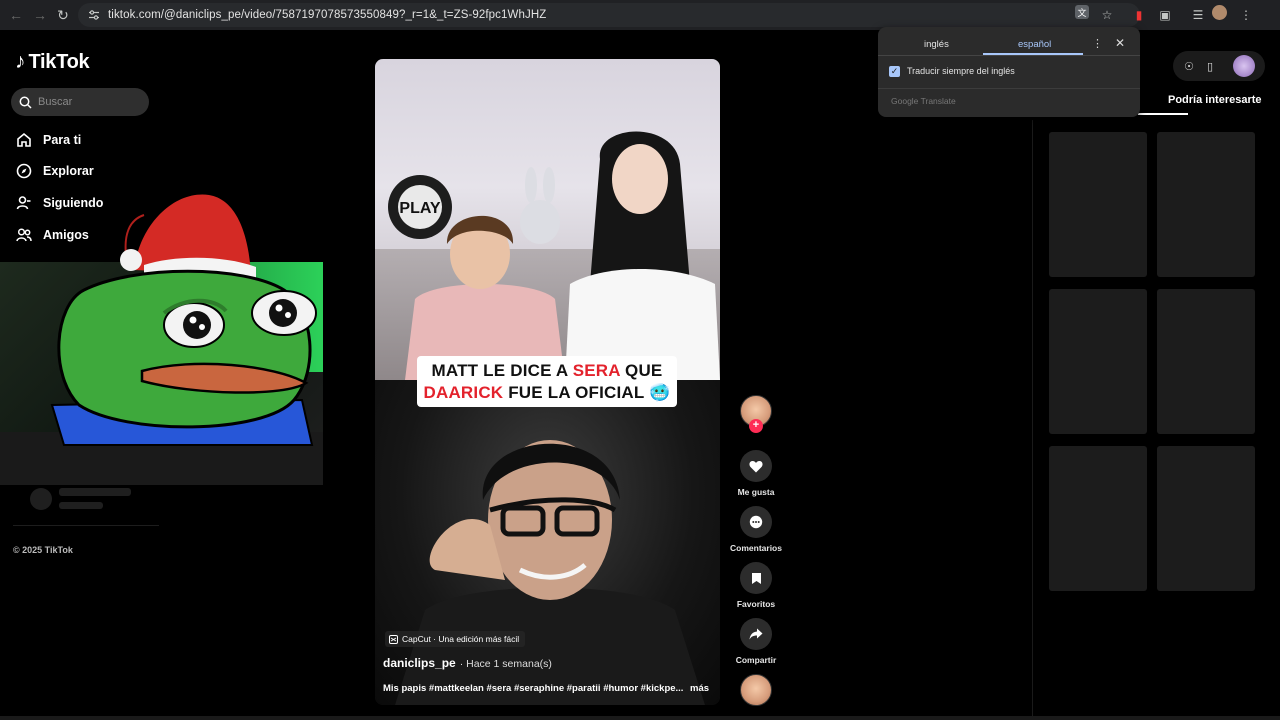 Image resolution: width=1280 pixels, height=720 pixels. What do you see at coordinates (1120, 43) in the screenshot?
I see `close-icon: ✕` at bounding box center [1120, 43].